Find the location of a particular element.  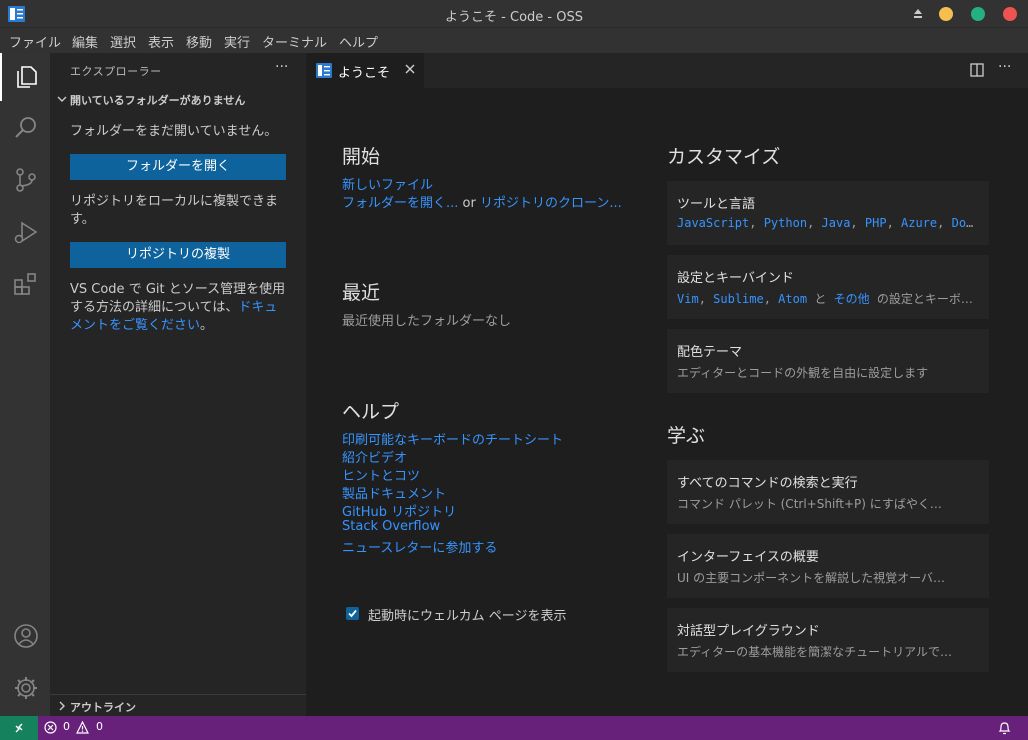

menu-run: 実行 is located at coordinates (237, 41).